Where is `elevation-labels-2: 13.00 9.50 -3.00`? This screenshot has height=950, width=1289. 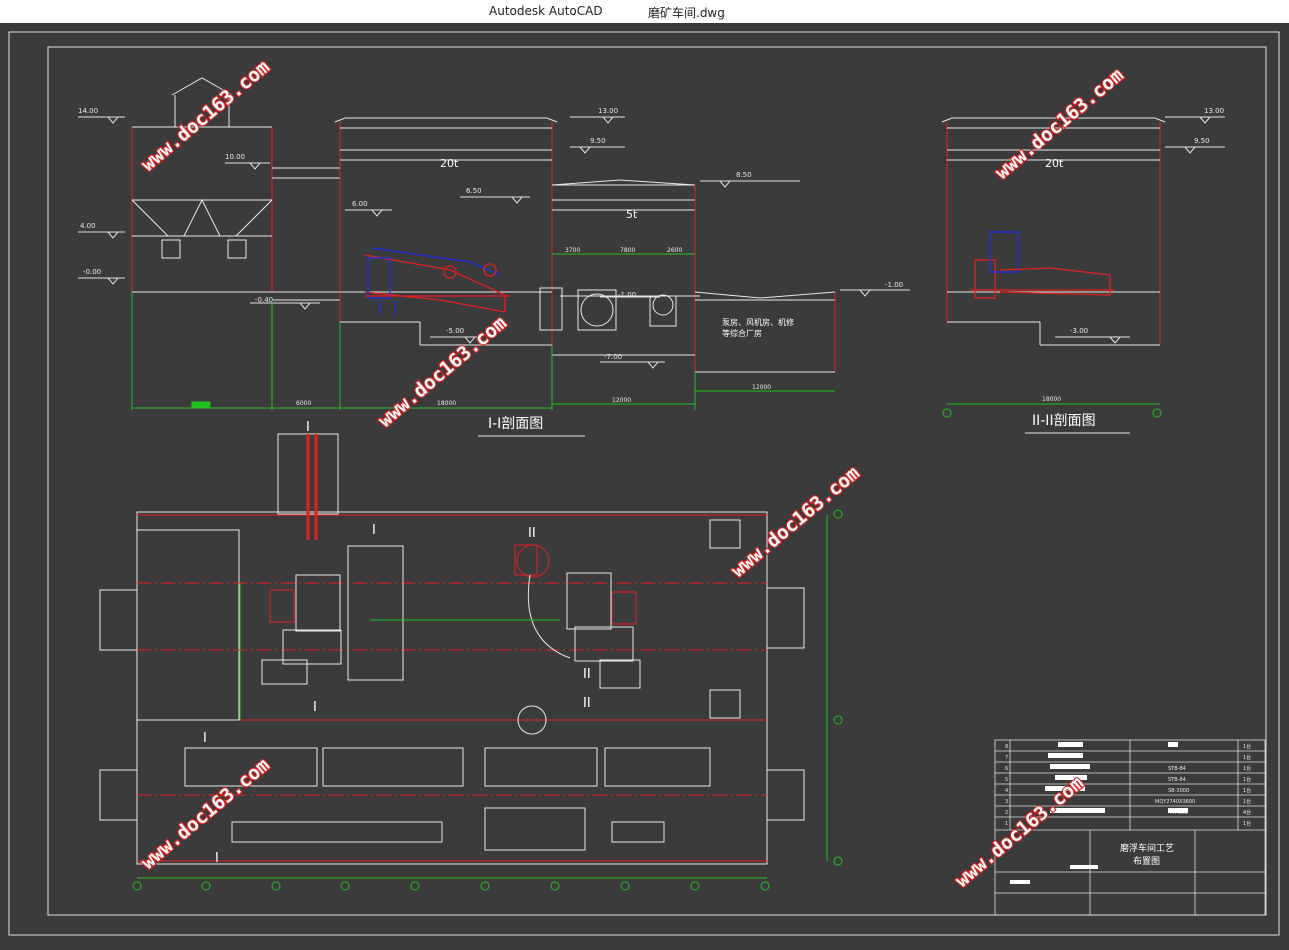
elevation-labels-2: 13.00 9.50 -3.00 is located at coordinates (1147, 221).